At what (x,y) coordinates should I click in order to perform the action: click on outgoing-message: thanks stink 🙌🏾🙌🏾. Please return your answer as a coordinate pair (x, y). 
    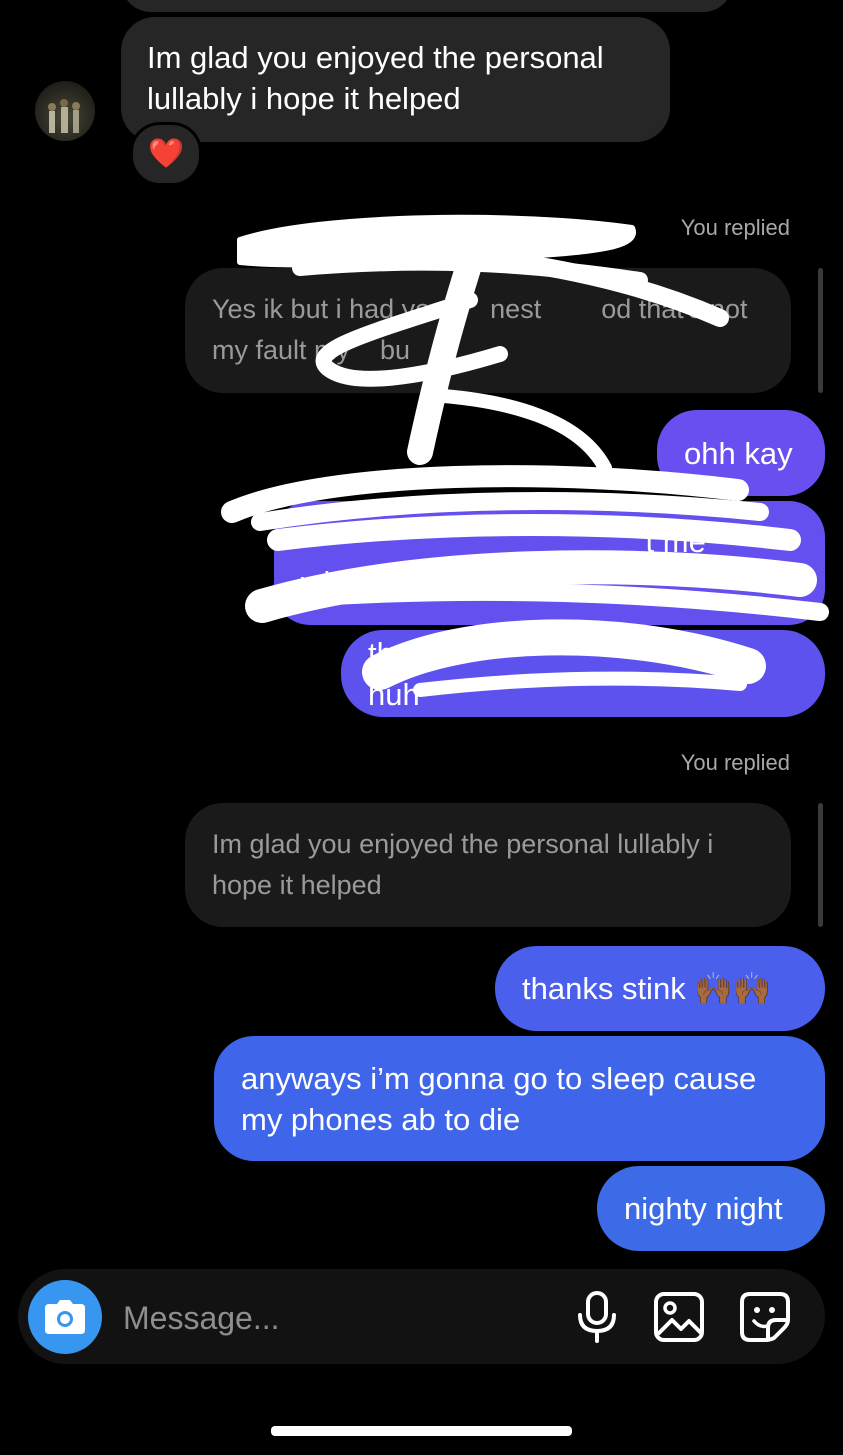
    Looking at the image, I should click on (660, 988).